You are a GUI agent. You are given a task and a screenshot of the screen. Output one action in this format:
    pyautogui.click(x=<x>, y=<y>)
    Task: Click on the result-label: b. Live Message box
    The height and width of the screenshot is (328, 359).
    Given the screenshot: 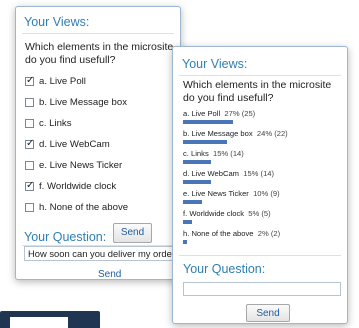 What is the action you would take?
    pyautogui.click(x=218, y=133)
    